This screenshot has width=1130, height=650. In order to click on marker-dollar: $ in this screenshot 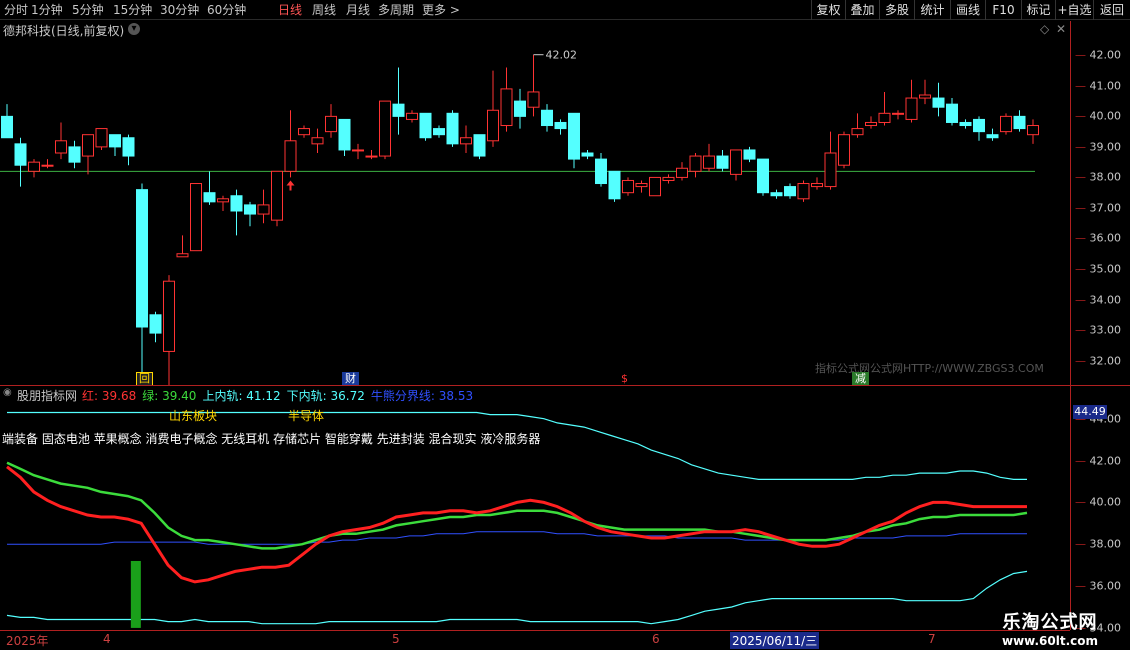, I will do `click(624, 379)`.